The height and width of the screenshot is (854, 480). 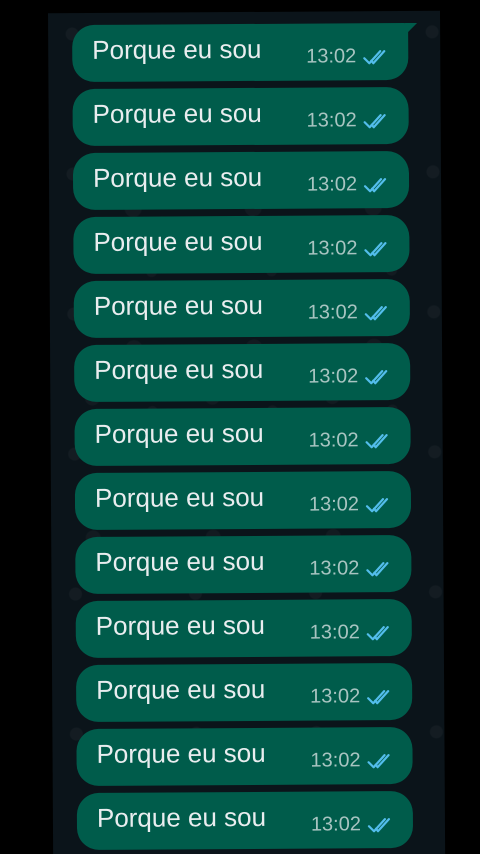 What do you see at coordinates (411, 29) in the screenshot?
I see `bubble-tail` at bounding box center [411, 29].